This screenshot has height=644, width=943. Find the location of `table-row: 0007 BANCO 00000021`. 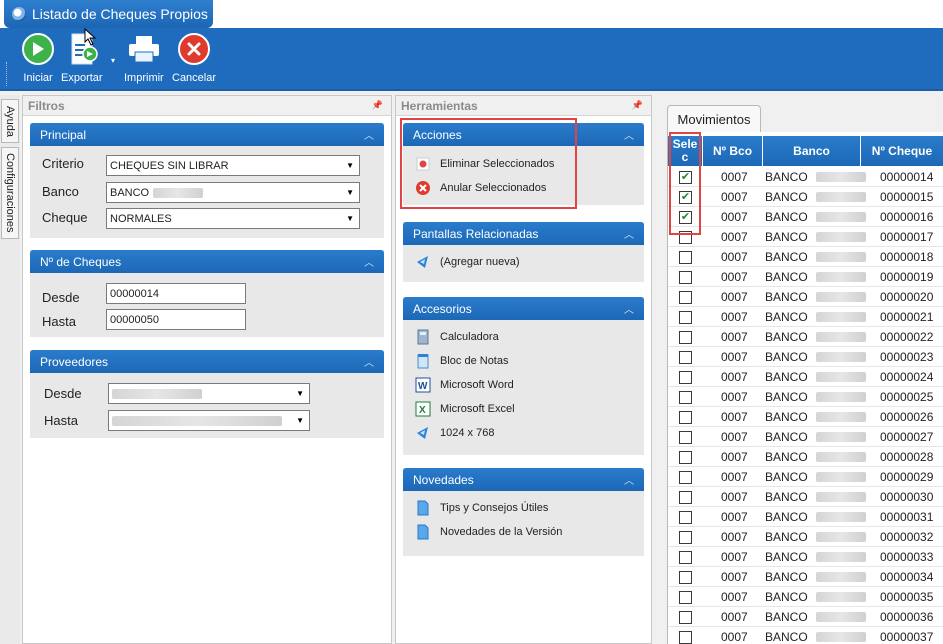

table-row: 0007 BANCO 00000021 is located at coordinates (805, 317).